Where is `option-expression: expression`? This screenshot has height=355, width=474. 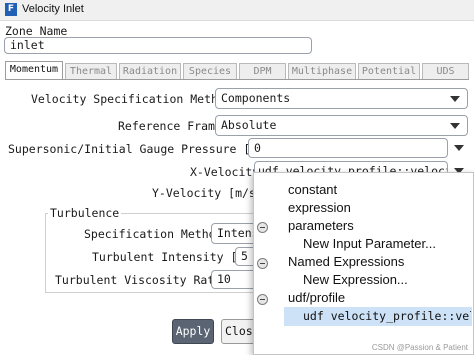 option-expression: expression is located at coordinates (319, 207).